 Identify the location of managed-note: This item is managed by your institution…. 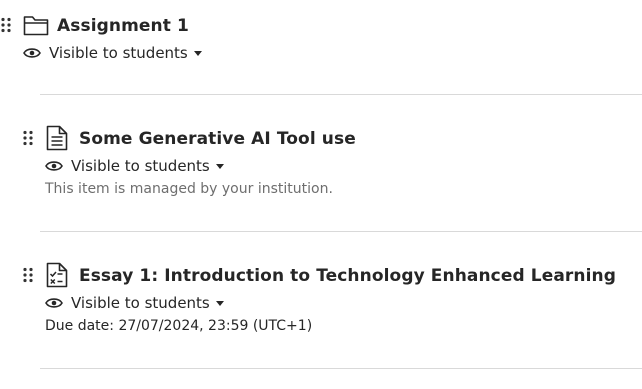
(189, 189).